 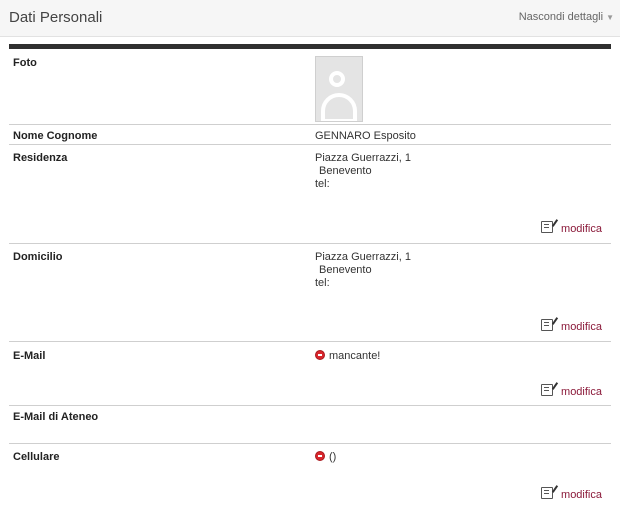 What do you see at coordinates (310, 135) in the screenshot?
I see `row-nome-cognome: Nome Cognome GENNARO Esposito` at bounding box center [310, 135].